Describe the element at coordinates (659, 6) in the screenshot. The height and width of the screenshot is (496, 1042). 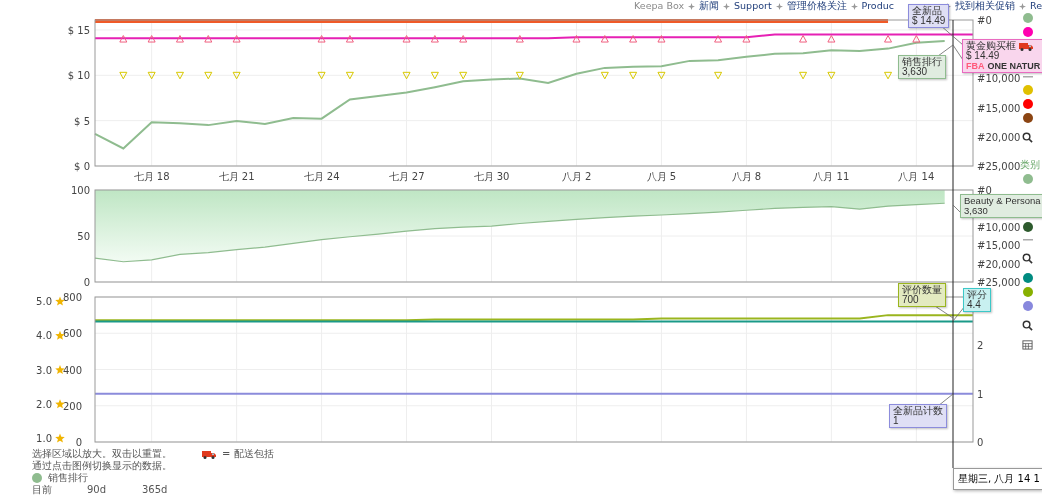
I see `nav-link: Keepa Box` at that location.